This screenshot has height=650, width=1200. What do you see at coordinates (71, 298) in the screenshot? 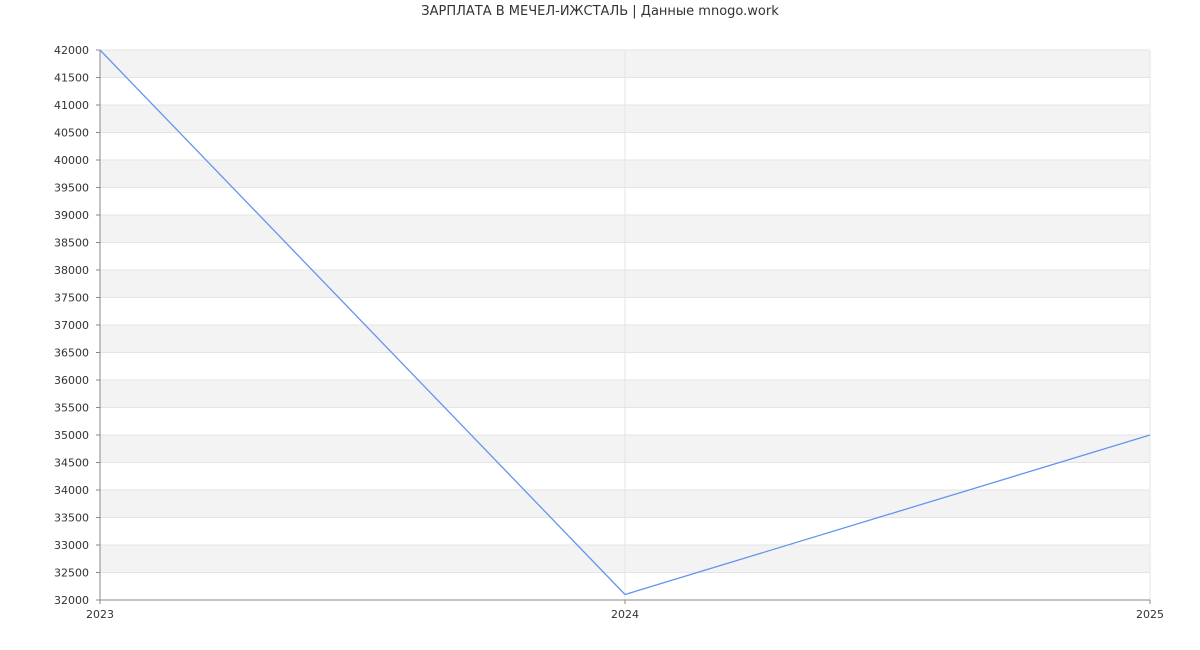
I see `y-tick-label: 37500` at bounding box center [71, 298].